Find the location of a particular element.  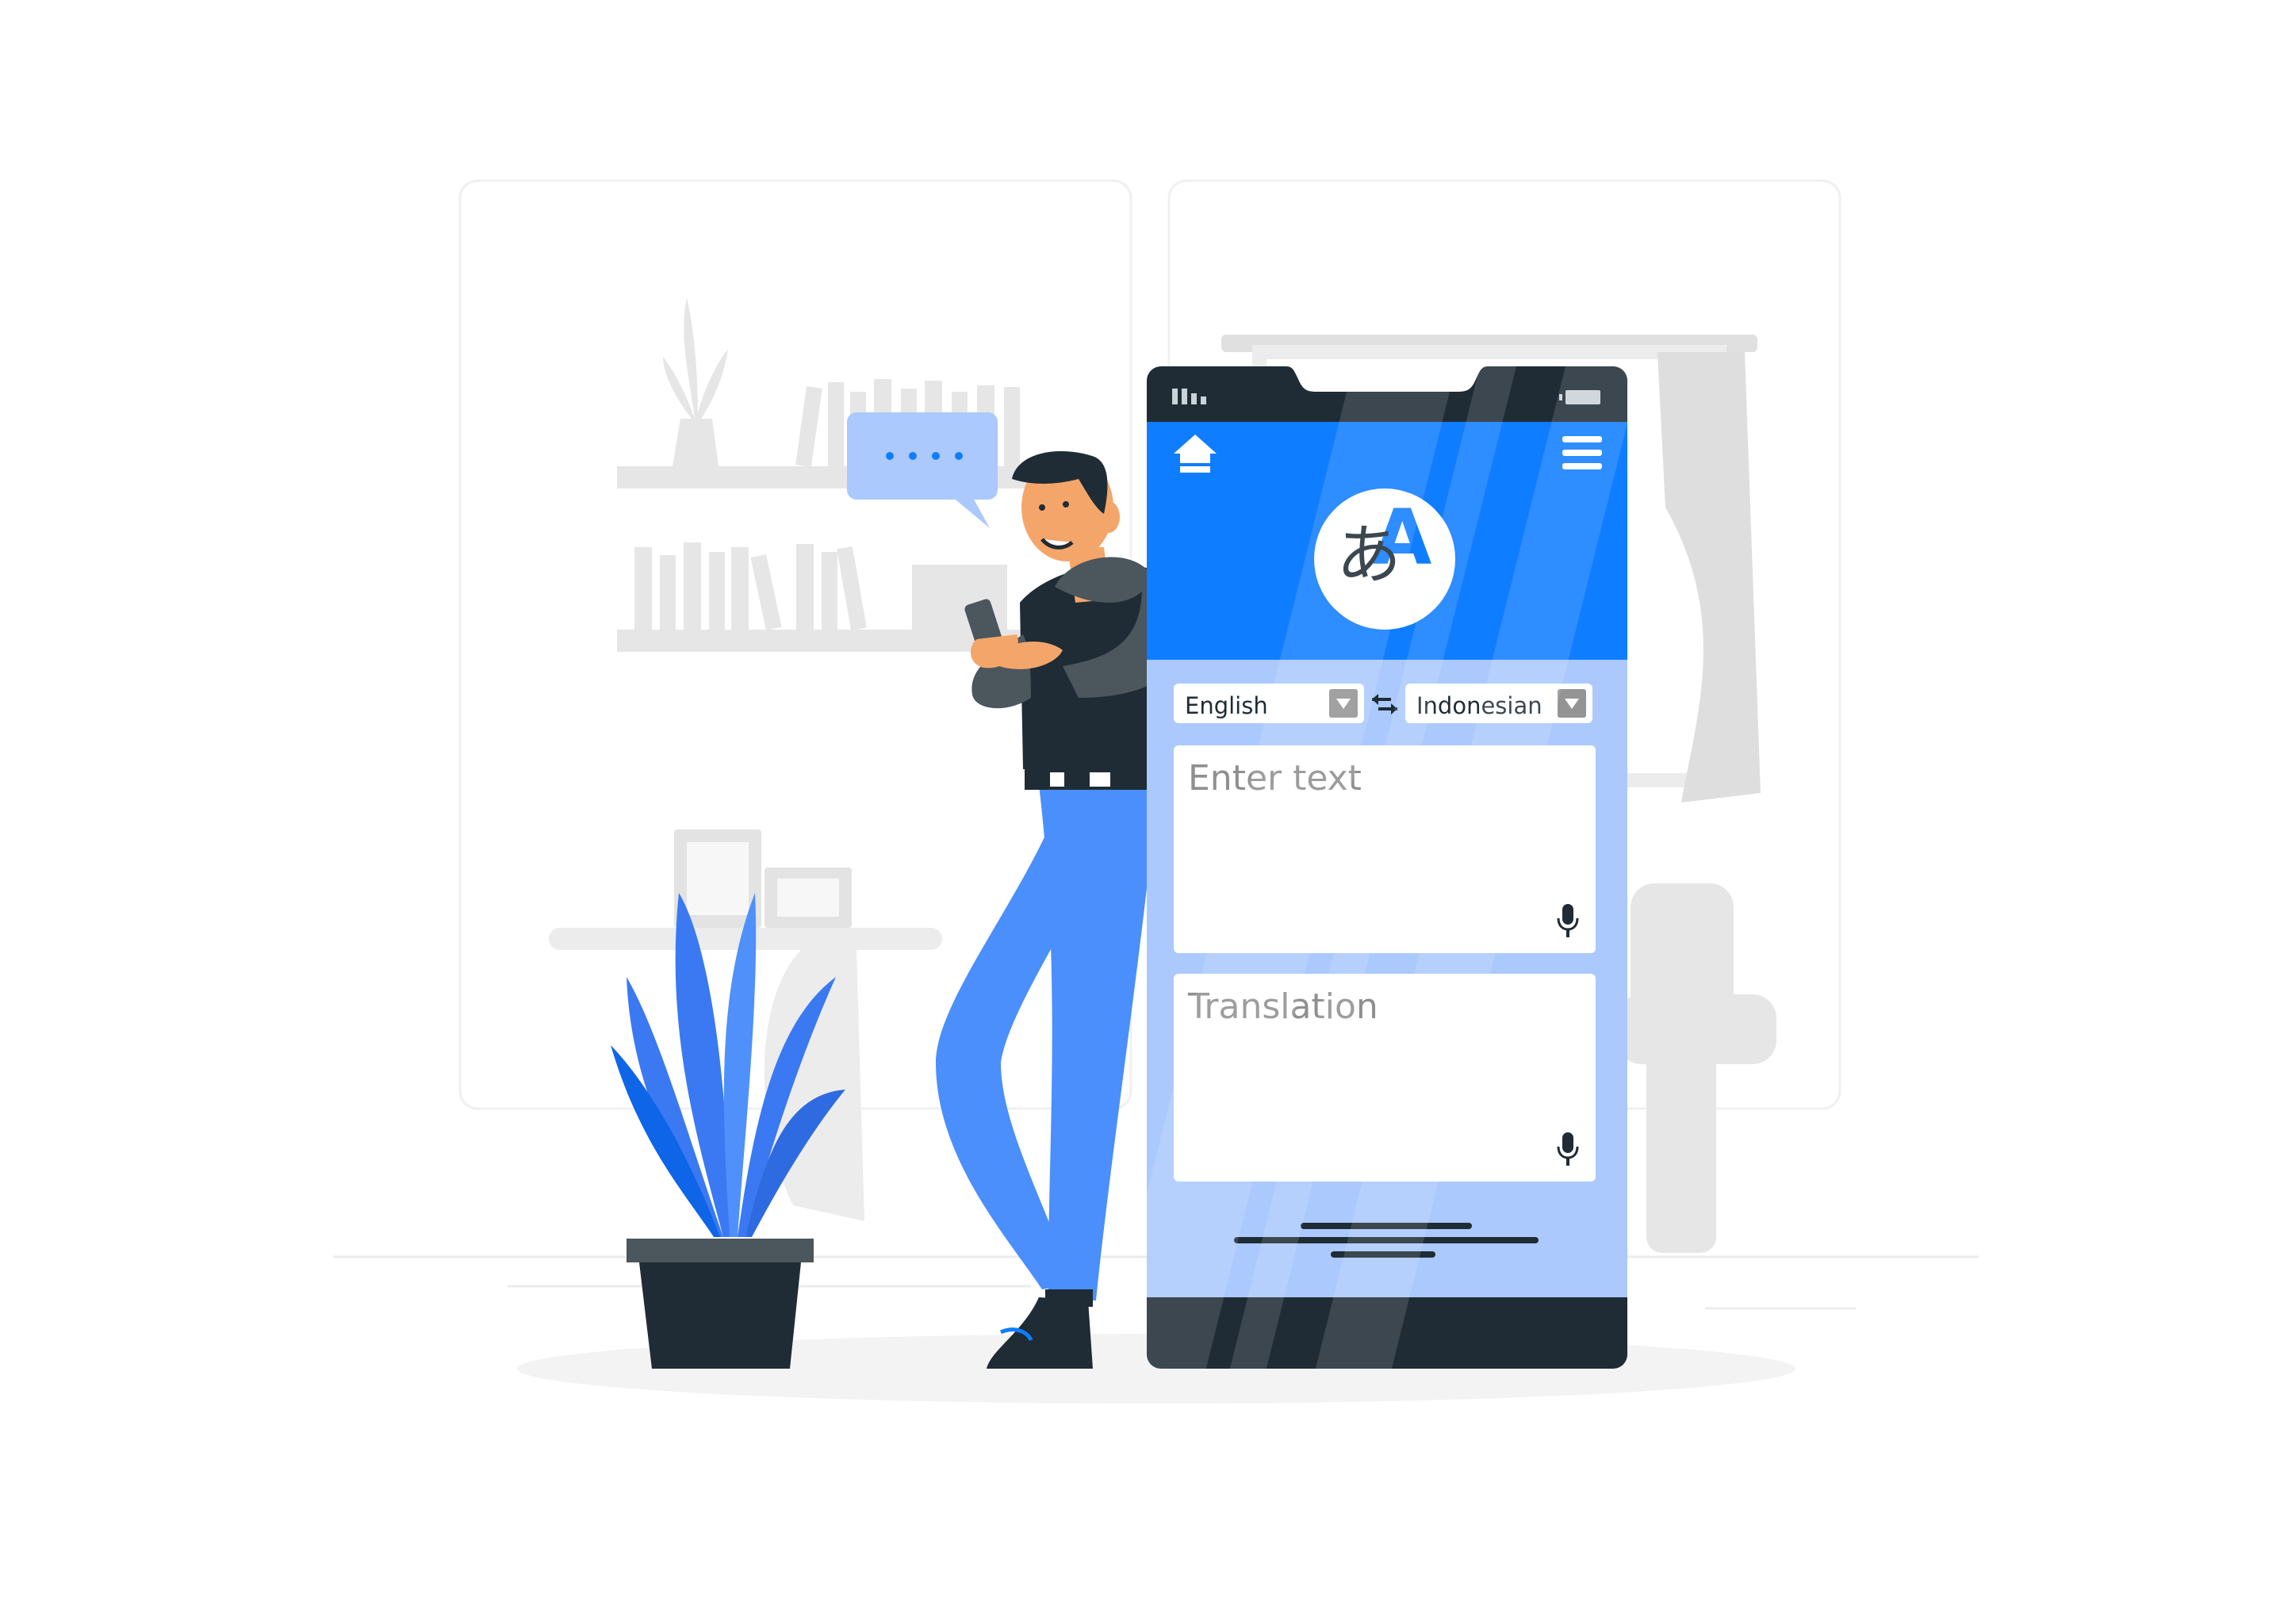

phone-notch is located at coordinates (1387, 379).